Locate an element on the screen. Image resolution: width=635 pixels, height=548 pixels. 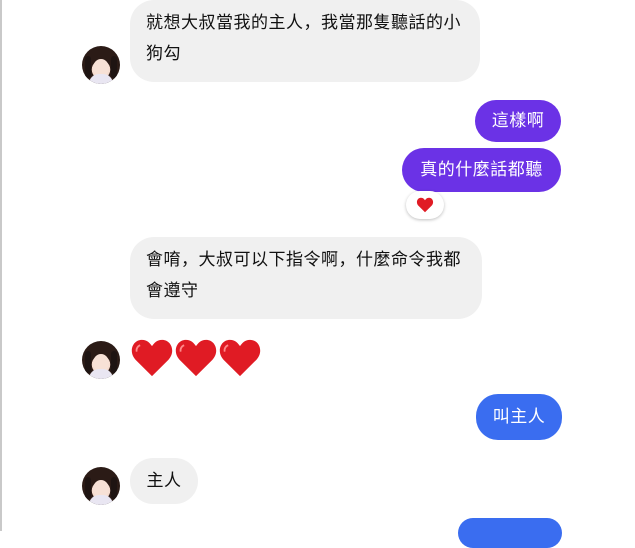
message-text: 真的什麼話都聽 is located at coordinates (481, 169).